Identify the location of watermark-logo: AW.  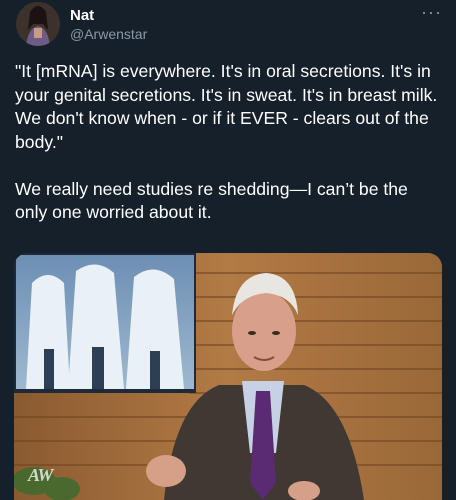
(40, 475).